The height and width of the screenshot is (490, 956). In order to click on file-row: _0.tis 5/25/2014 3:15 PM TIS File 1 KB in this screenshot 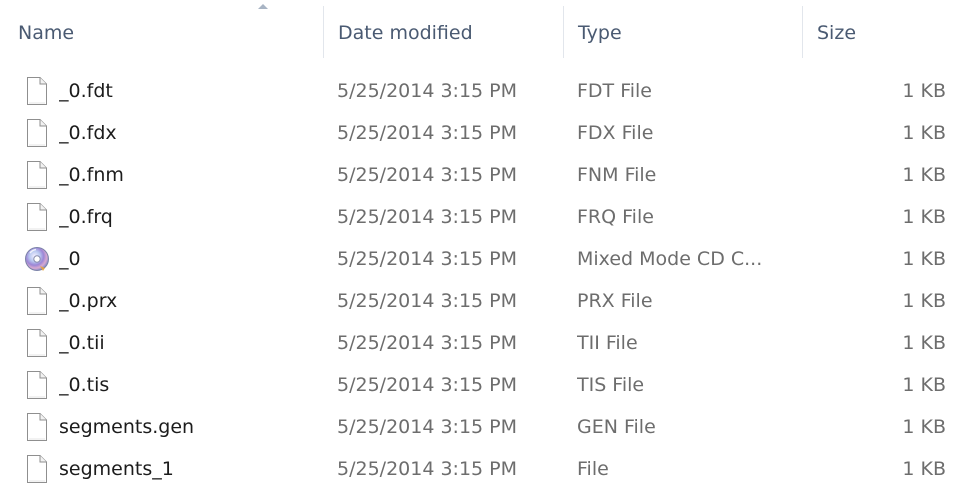, I will do `click(478, 385)`.